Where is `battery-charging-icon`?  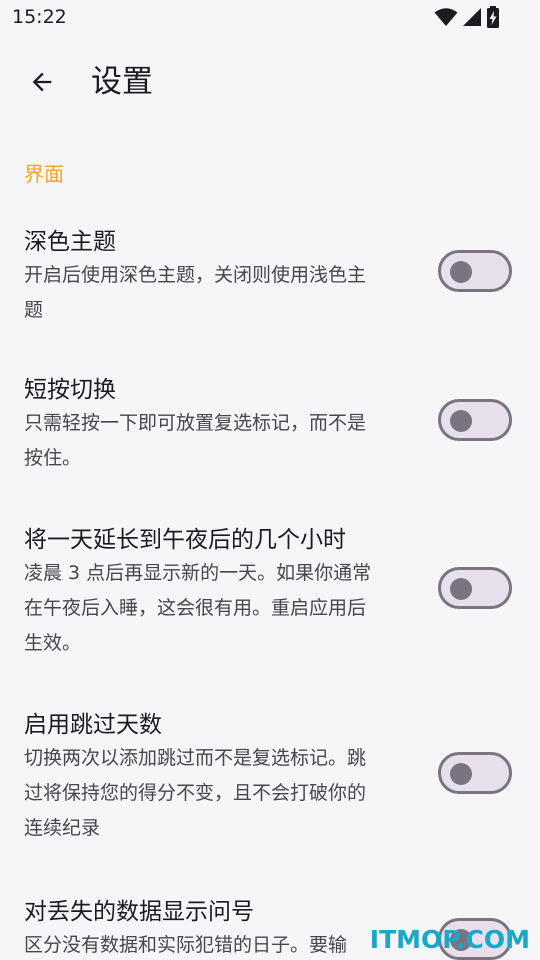
battery-charging-icon is located at coordinates (493, 17).